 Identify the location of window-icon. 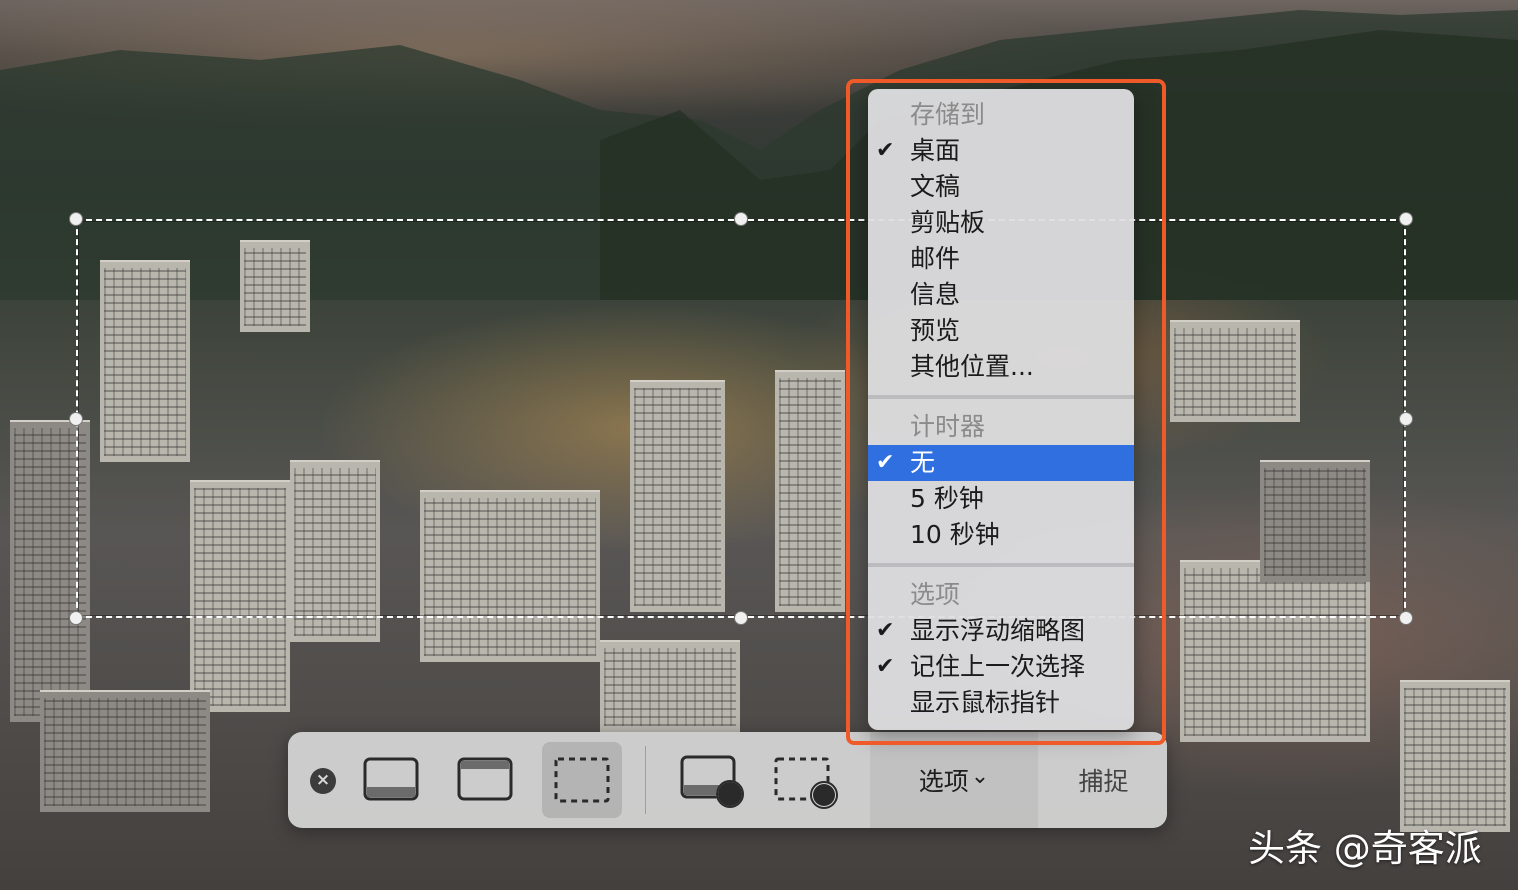
(485, 779).